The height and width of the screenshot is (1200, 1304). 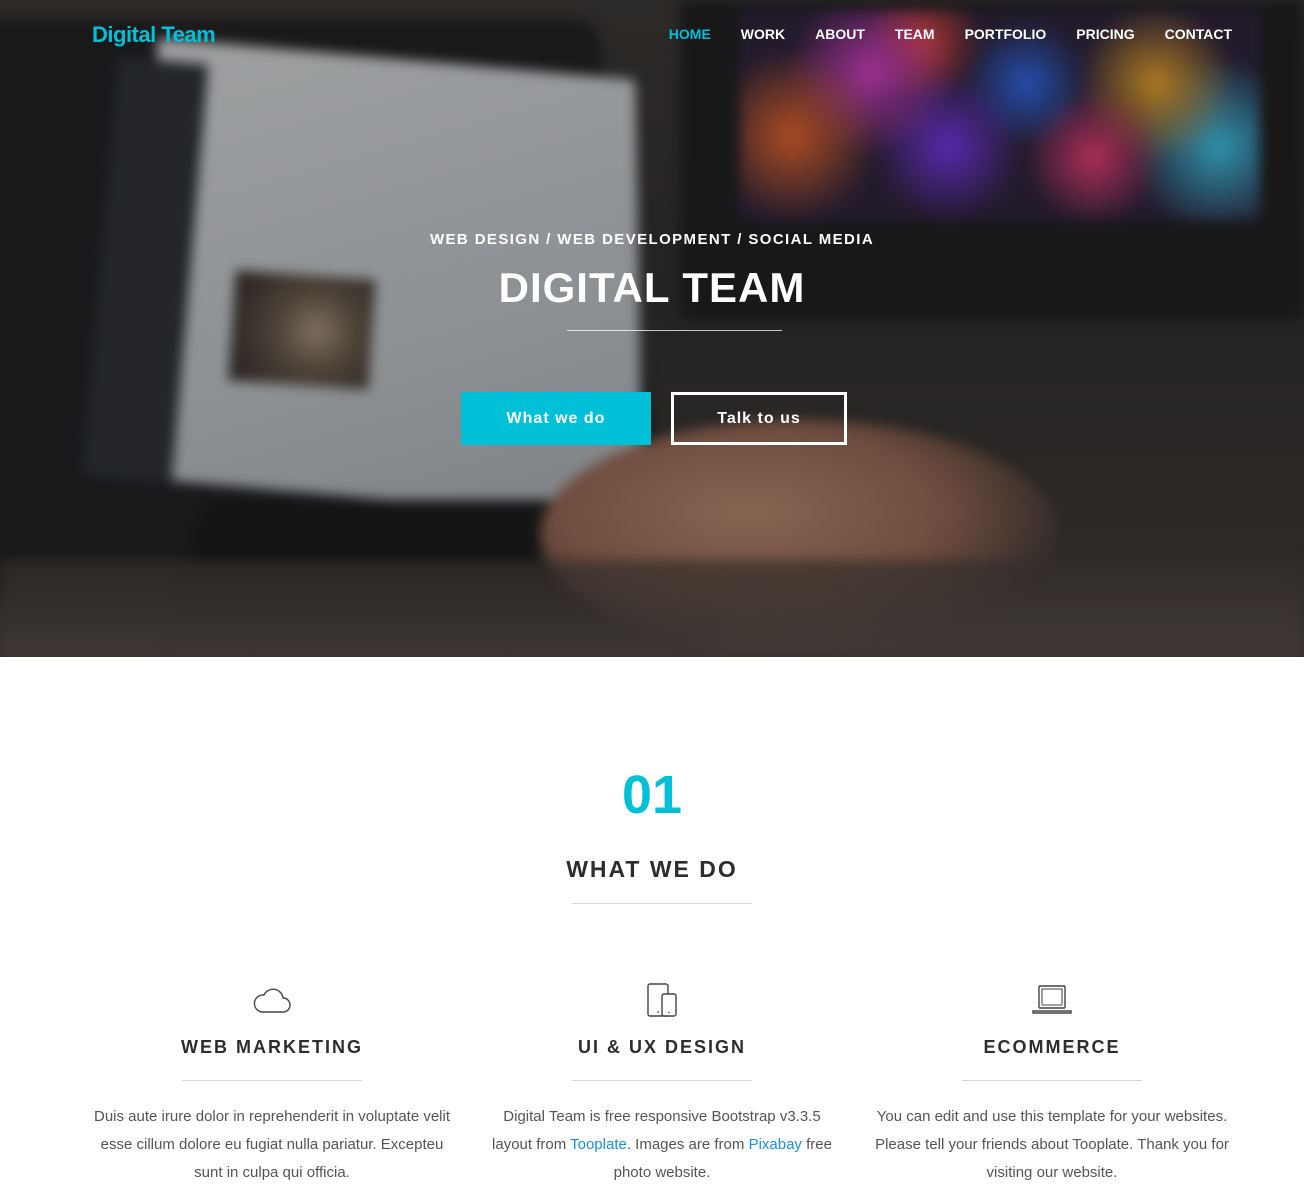 I want to click on nav-portfolio: PORTFOLIO, so click(x=1006, y=34).